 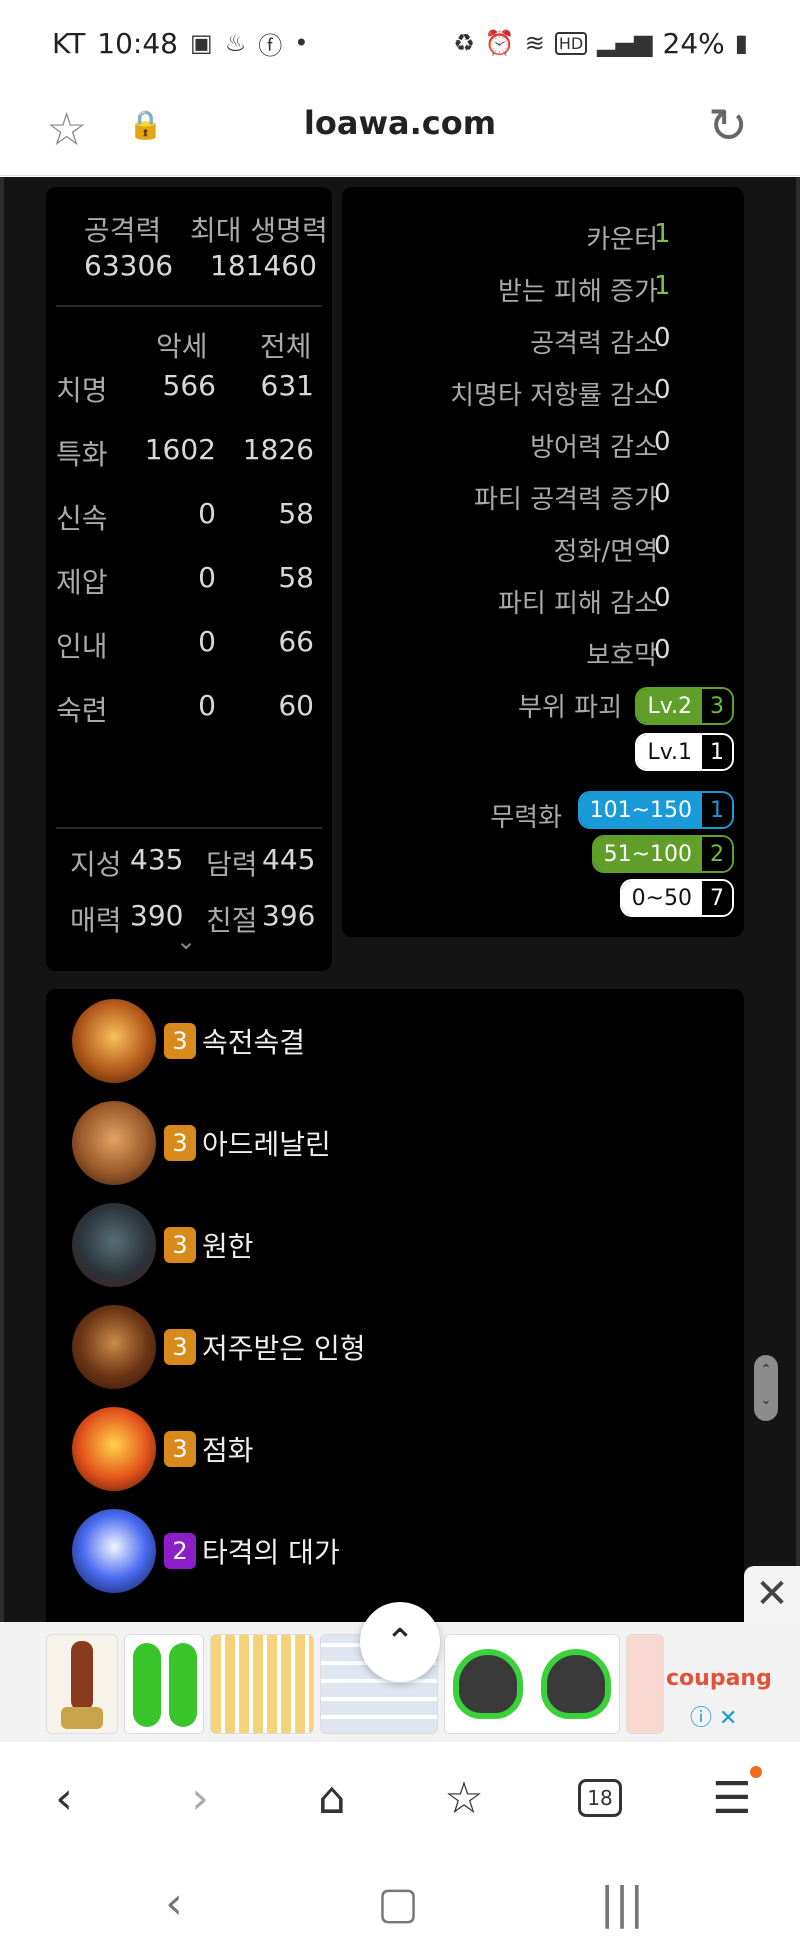 What do you see at coordinates (180, 1551) in the screenshot?
I see `engraving-level: 2` at bounding box center [180, 1551].